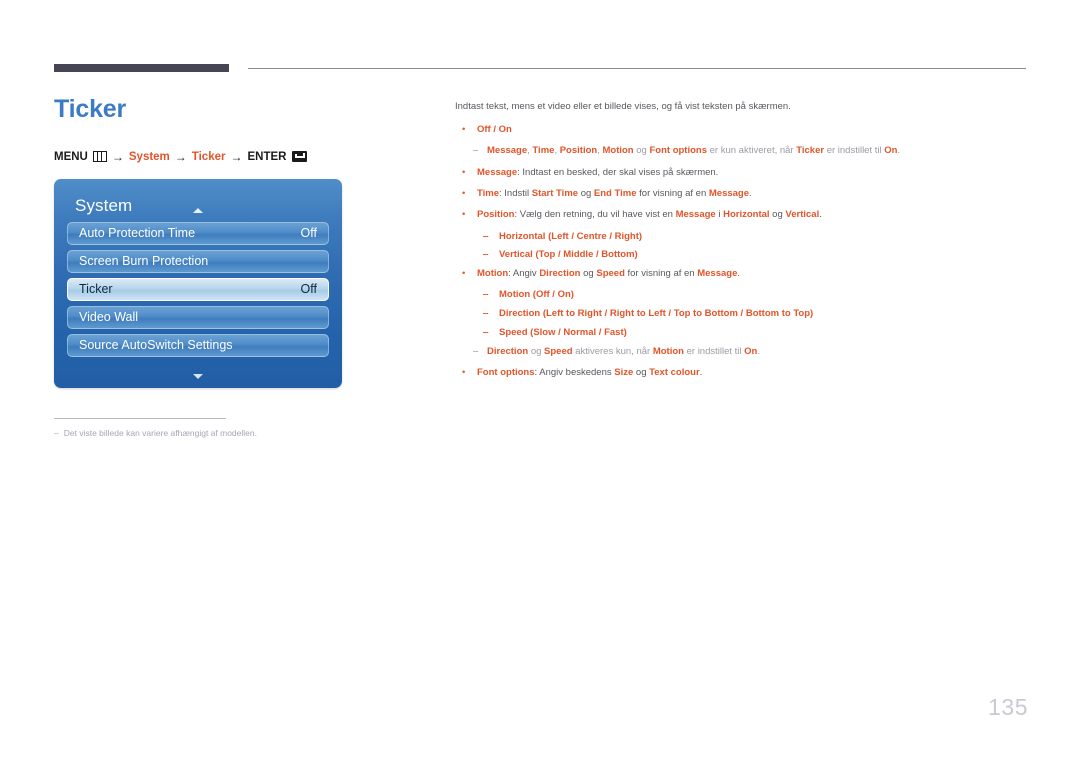  I want to click on keyword-text: Left to Right, so click(574, 314).